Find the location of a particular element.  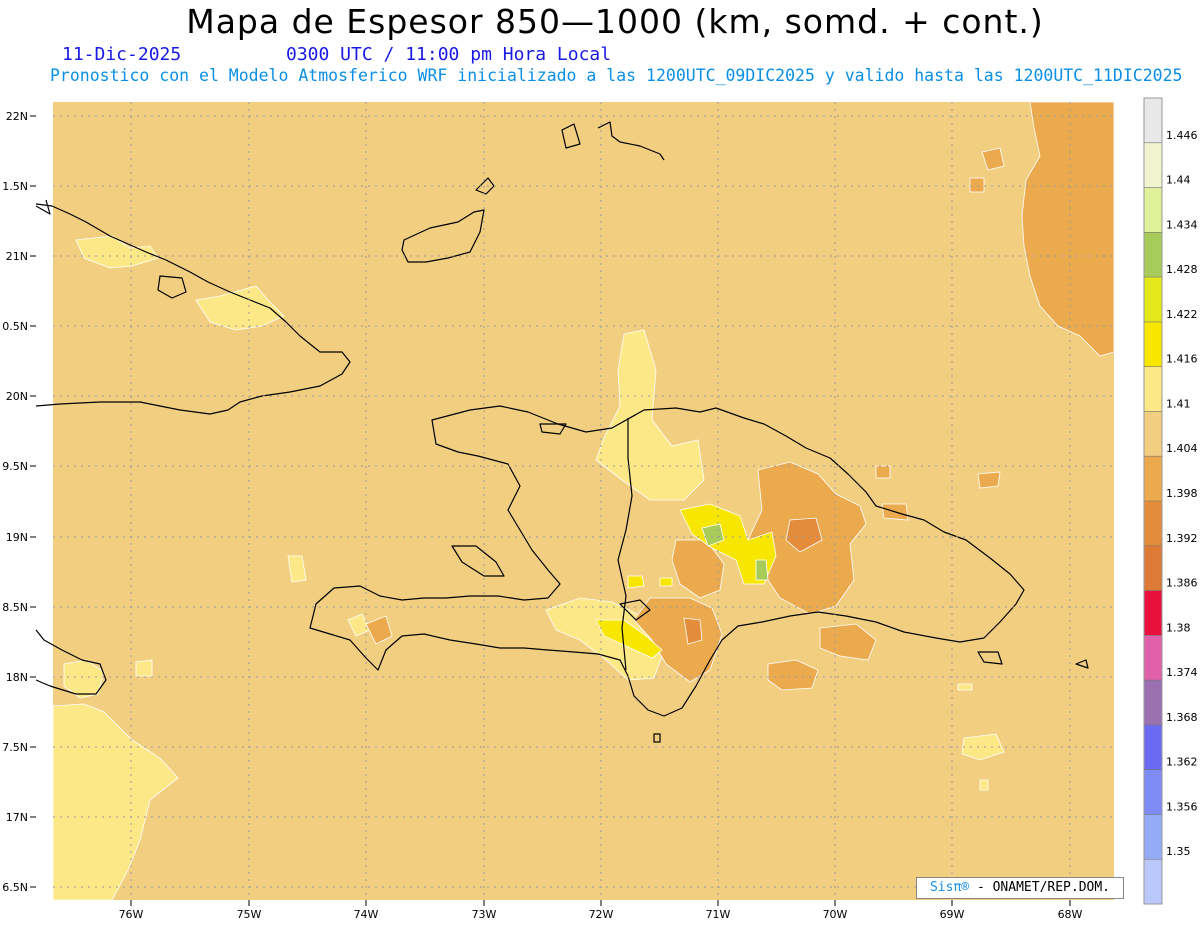

valid-time: 0300 UTC / 11:00 pm Hora Local is located at coordinates (449, 54).